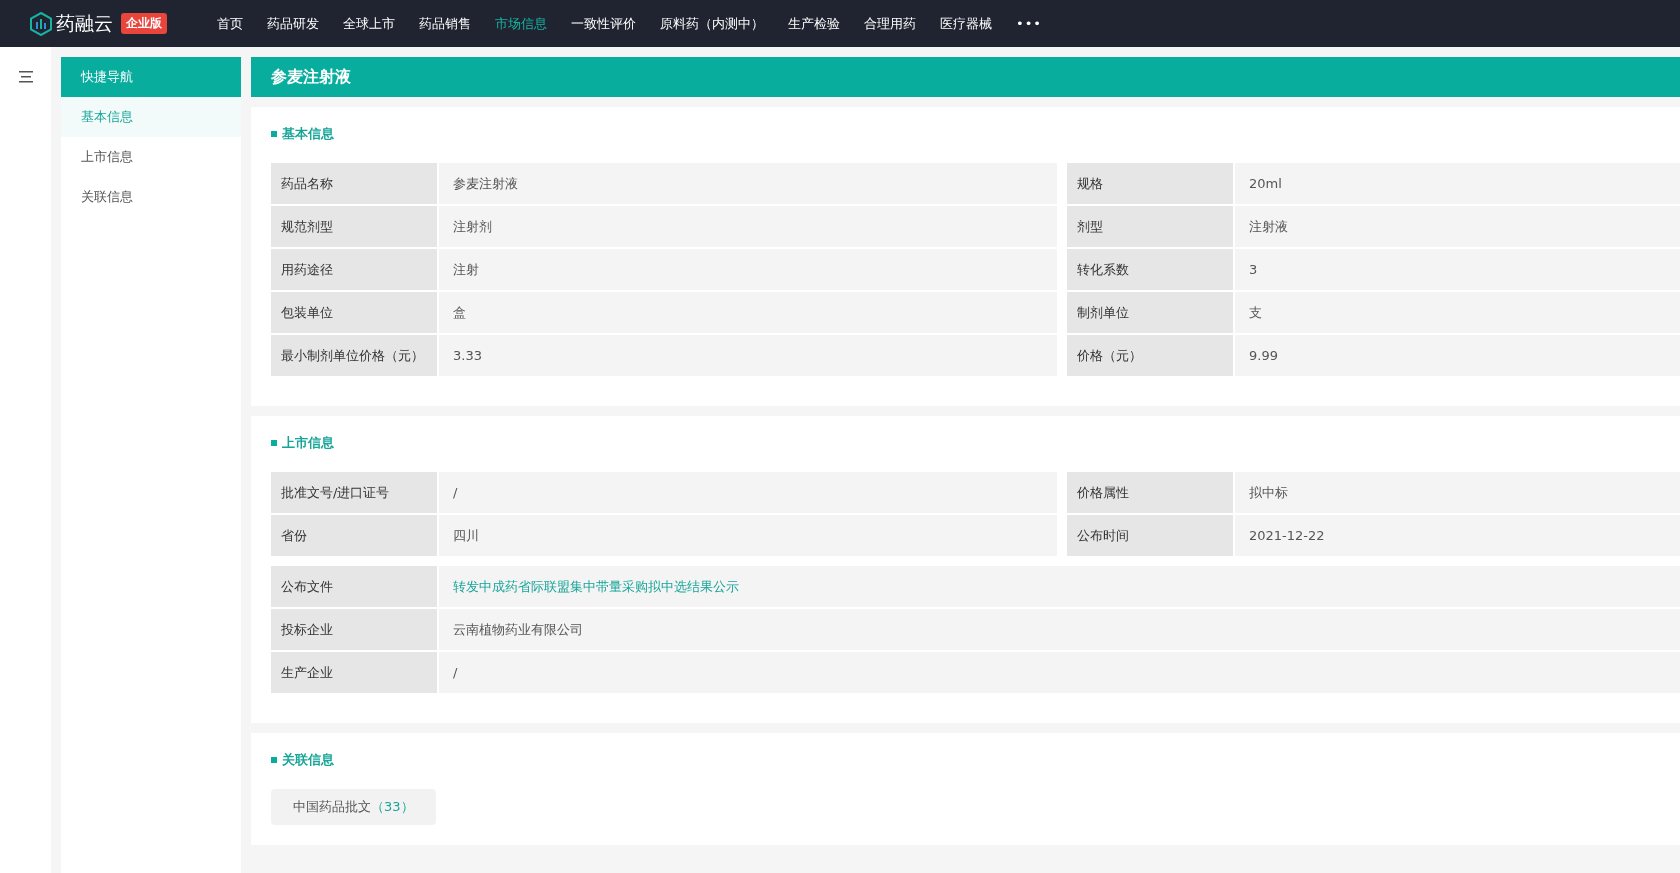 The width and height of the screenshot is (1680, 873). Describe the element at coordinates (966, 23) in the screenshot. I see `nav-link: 医疗器械` at that location.